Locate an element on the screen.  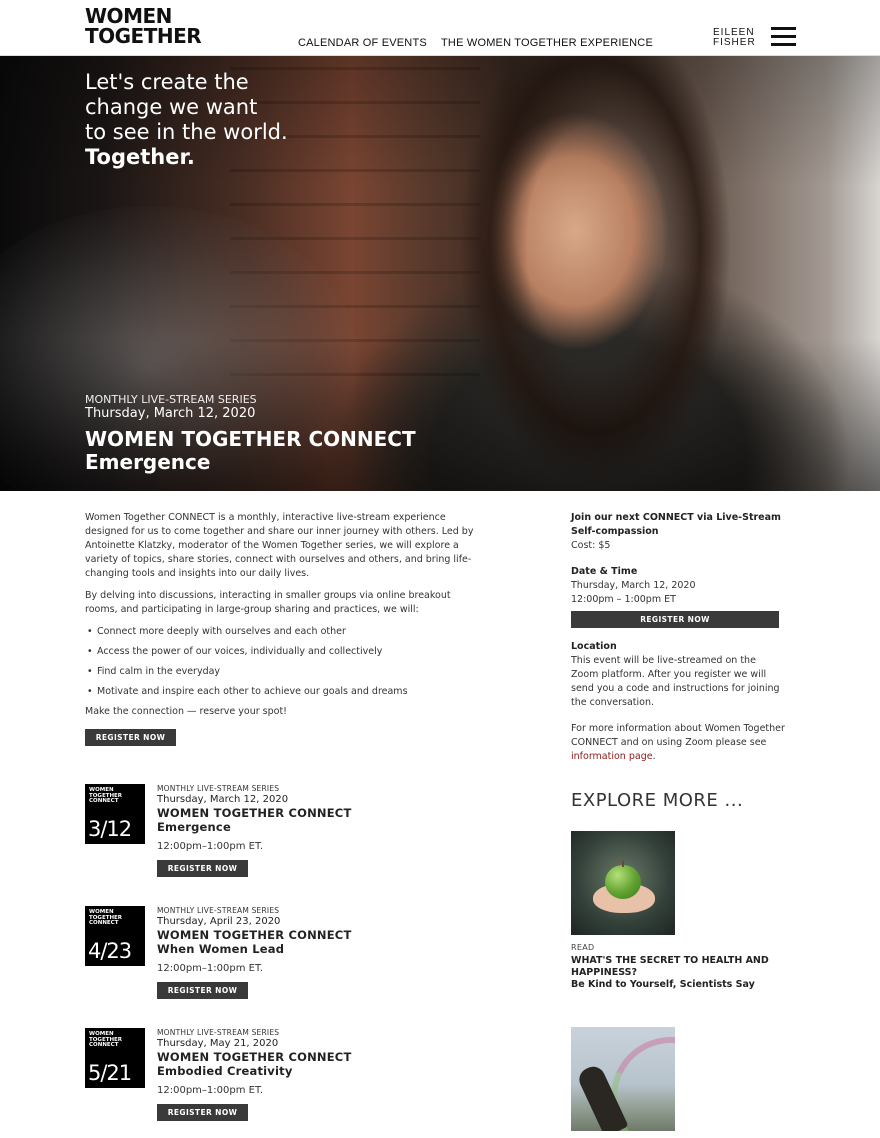
event-date: Thursday, May 21, 2020 is located at coordinates (218, 1043).